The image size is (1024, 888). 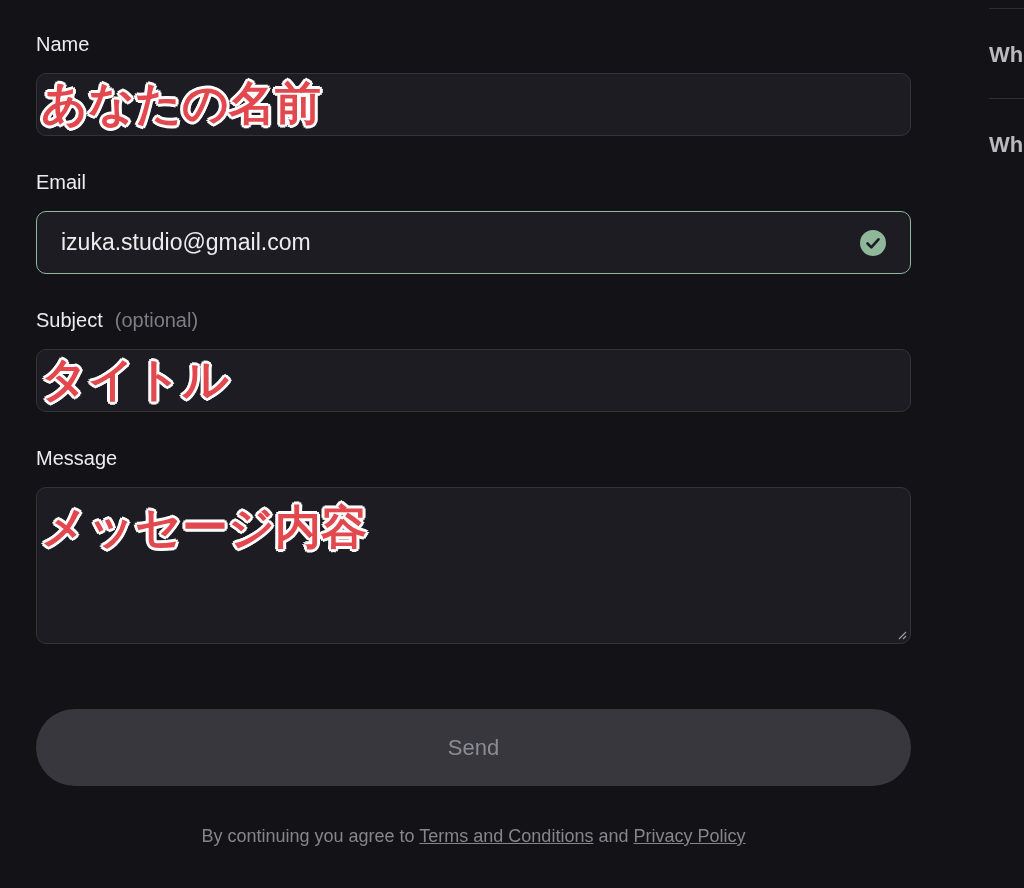 What do you see at coordinates (689, 836) in the screenshot?
I see `privacy-link: Privacy Policy` at bounding box center [689, 836].